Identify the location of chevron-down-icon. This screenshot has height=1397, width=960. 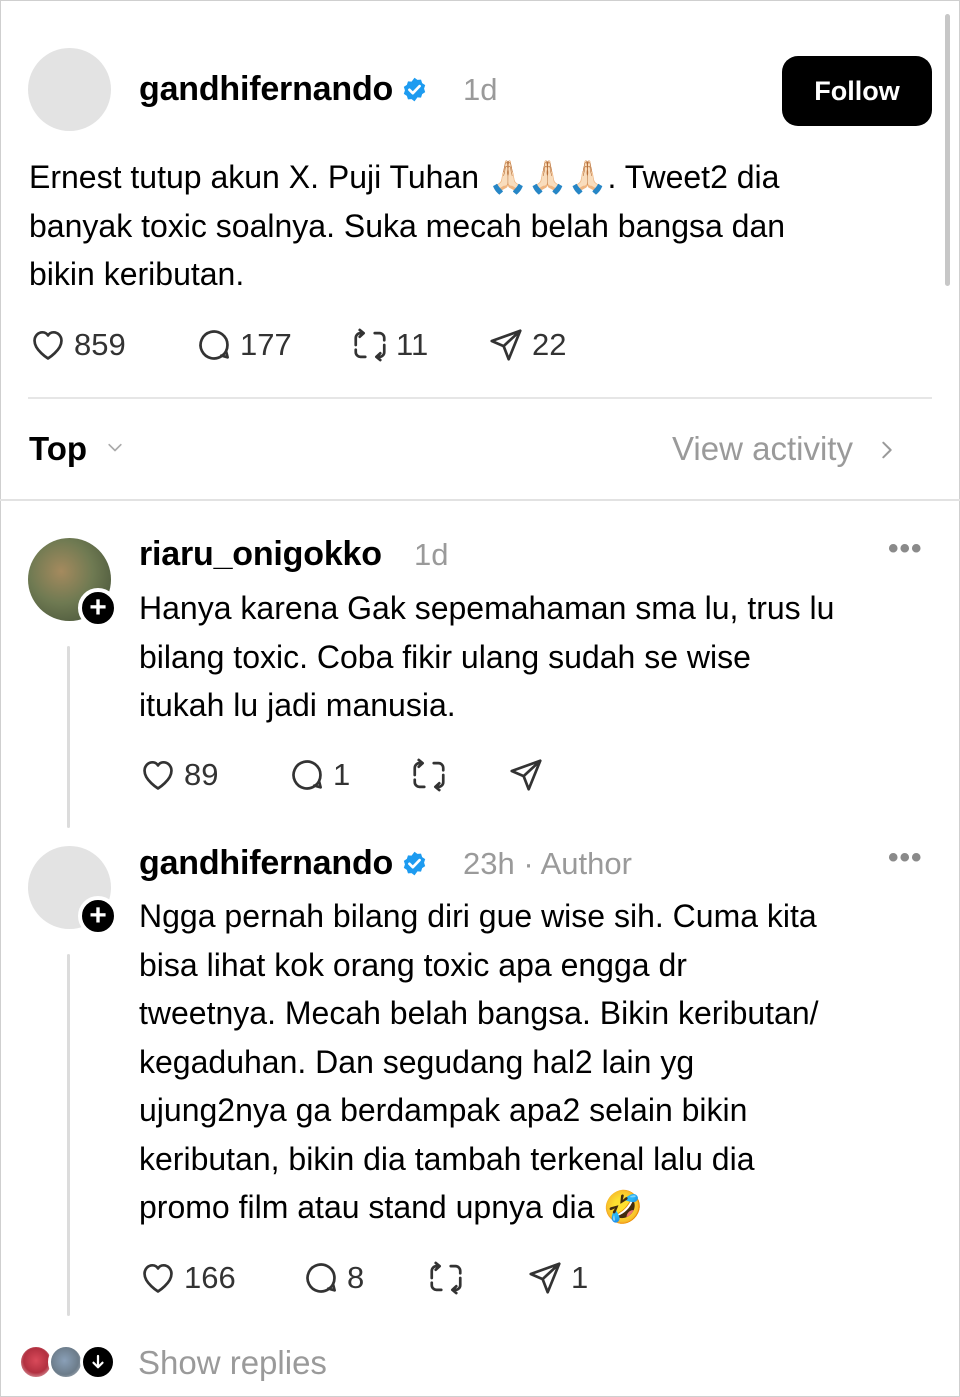
(115, 447).